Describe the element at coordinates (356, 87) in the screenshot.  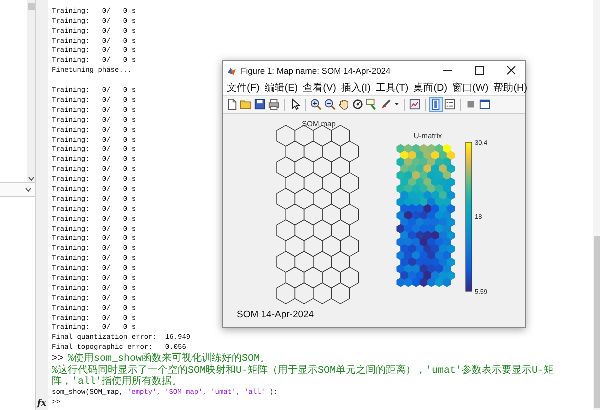
I see `menu-item: 插入(I)` at that location.